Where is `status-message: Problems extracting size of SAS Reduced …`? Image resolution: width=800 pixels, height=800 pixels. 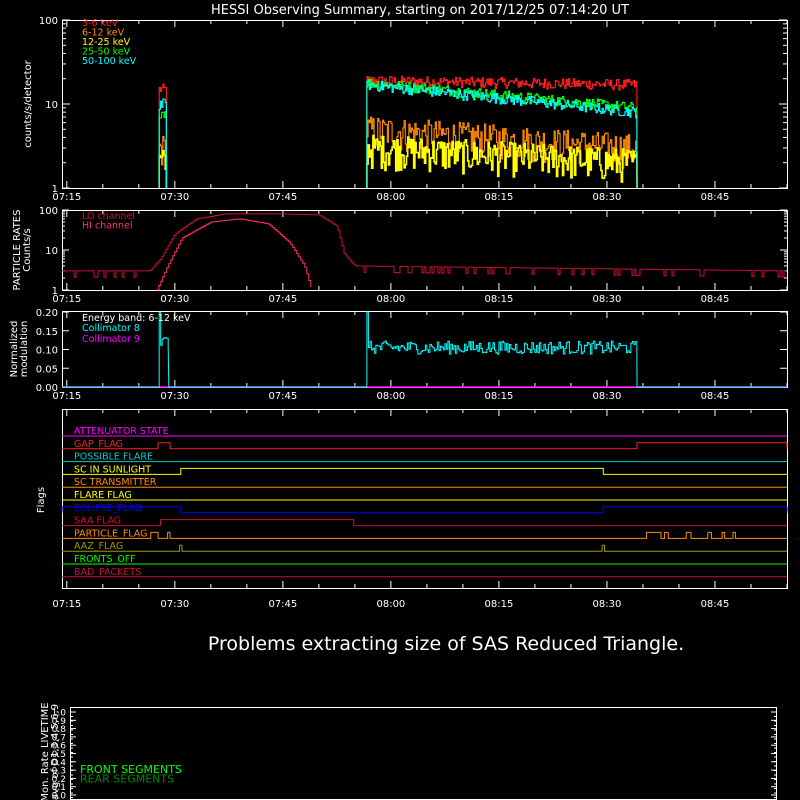 status-message: Problems extracting size of SAS Reduced … is located at coordinates (446, 644).